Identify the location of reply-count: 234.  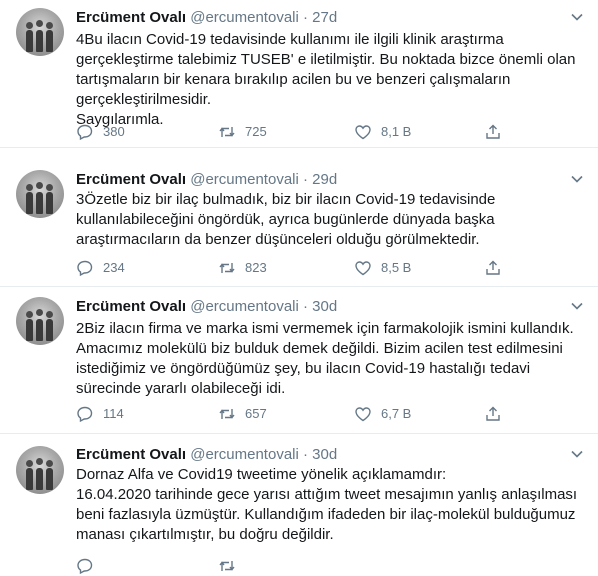
(114, 267).